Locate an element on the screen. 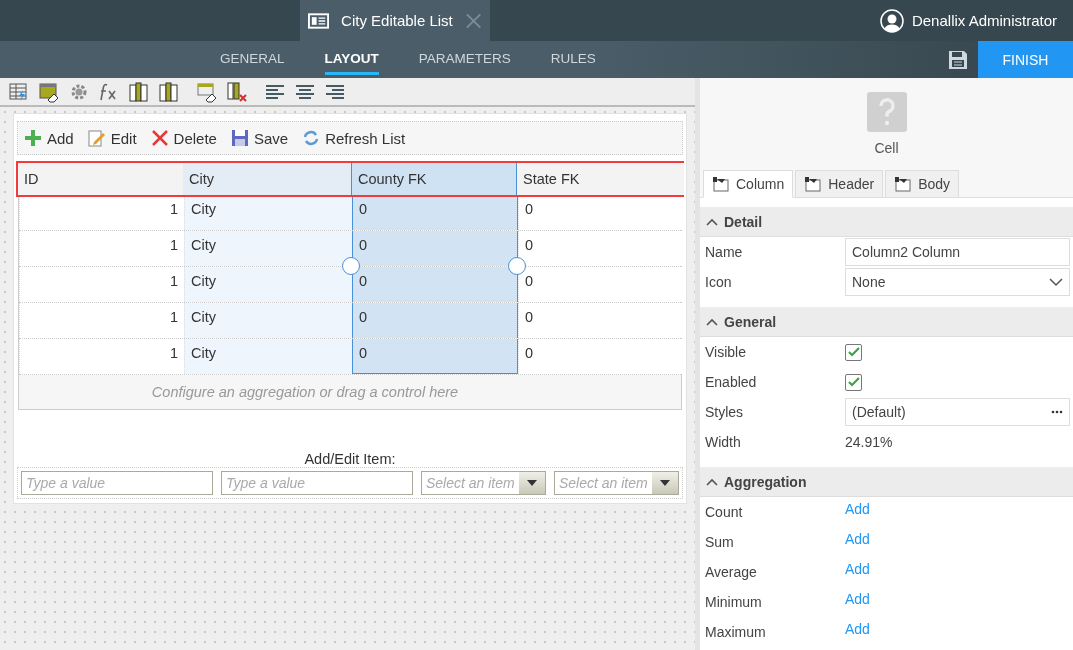 The height and width of the screenshot is (650, 1073). save-icon is located at coordinates (958, 59).